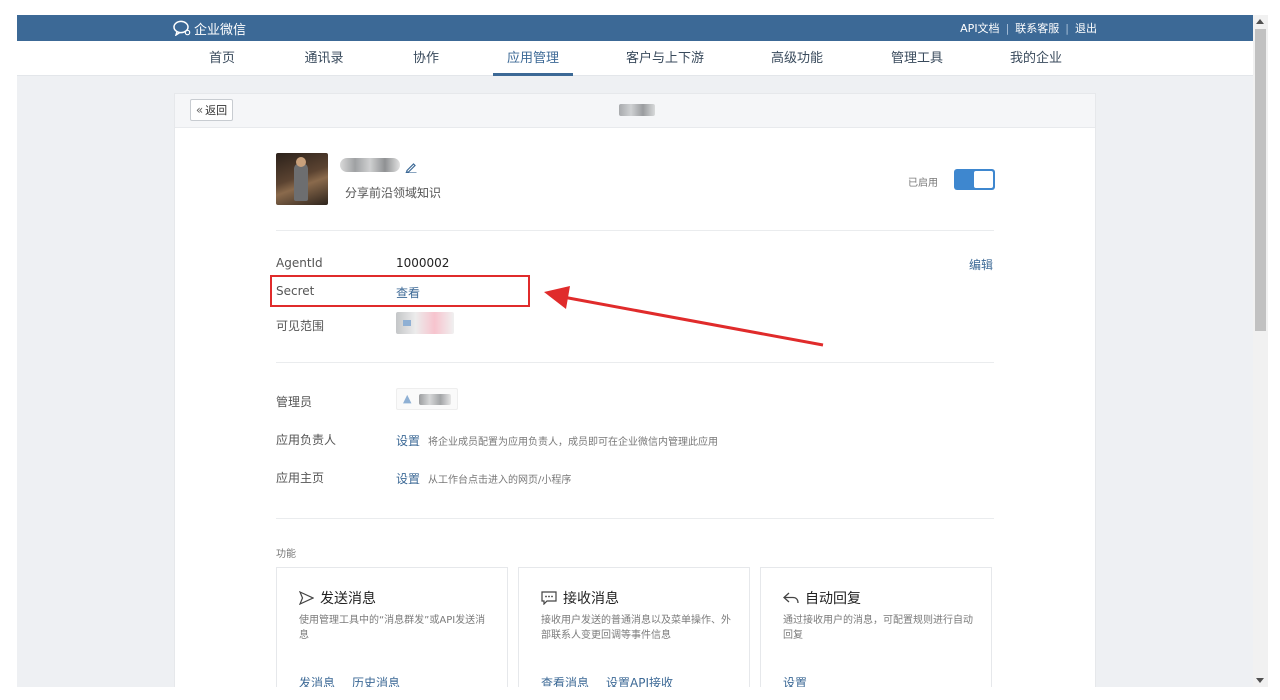 This screenshot has width=1280, height=700. Describe the element at coordinates (306, 598) in the screenshot. I see `send-icon` at that location.